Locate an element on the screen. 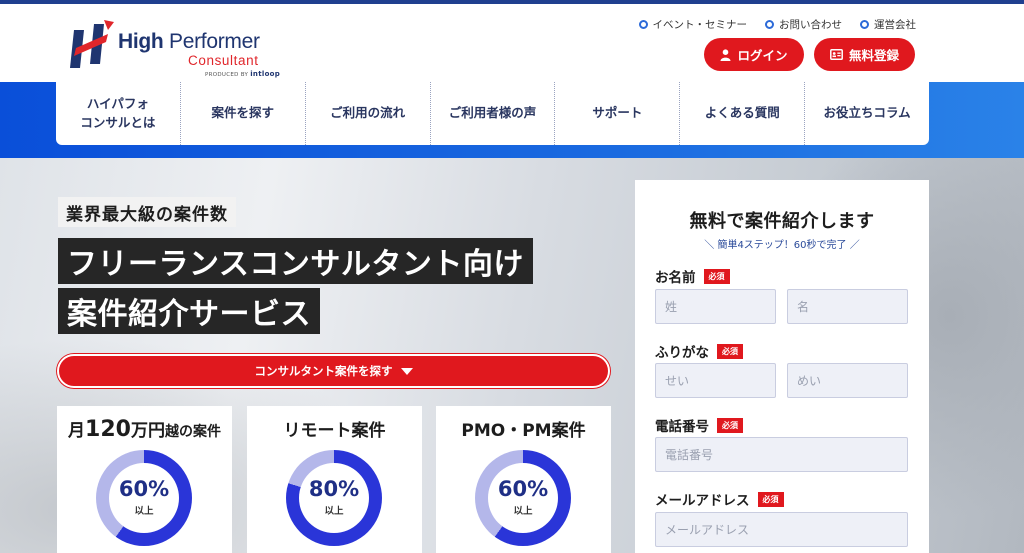 The image size is (1024, 553). nav-item-flow: ご利用の流れ is located at coordinates (368, 113).